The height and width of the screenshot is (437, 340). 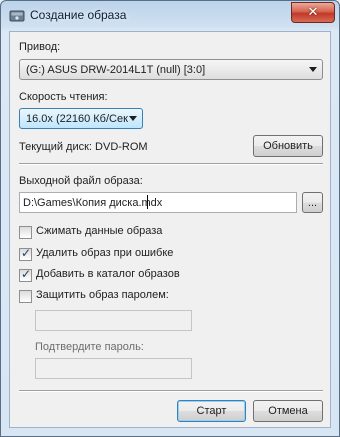 What do you see at coordinates (25, 296) in the screenshot?
I see `password-protect-checkbox` at bounding box center [25, 296].